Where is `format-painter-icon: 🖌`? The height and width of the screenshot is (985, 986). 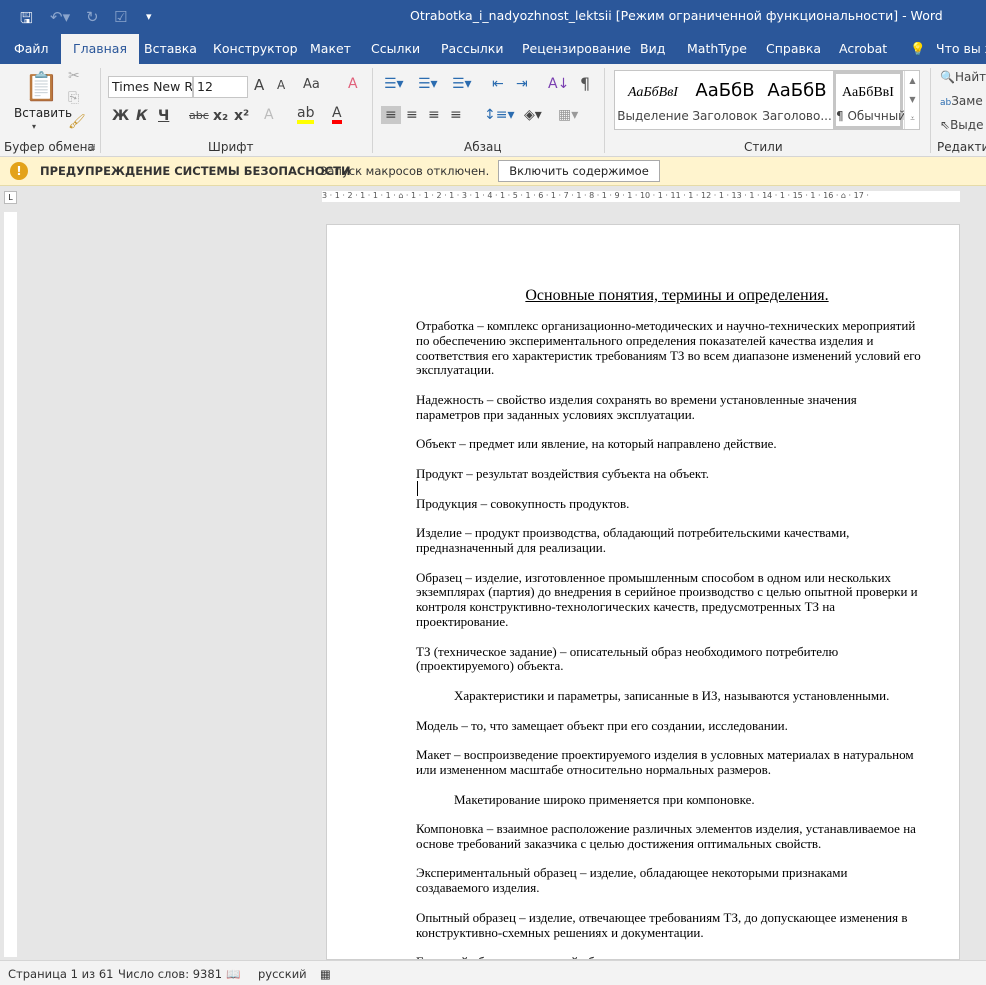
format-painter-icon: 🖌 is located at coordinates (77, 122).